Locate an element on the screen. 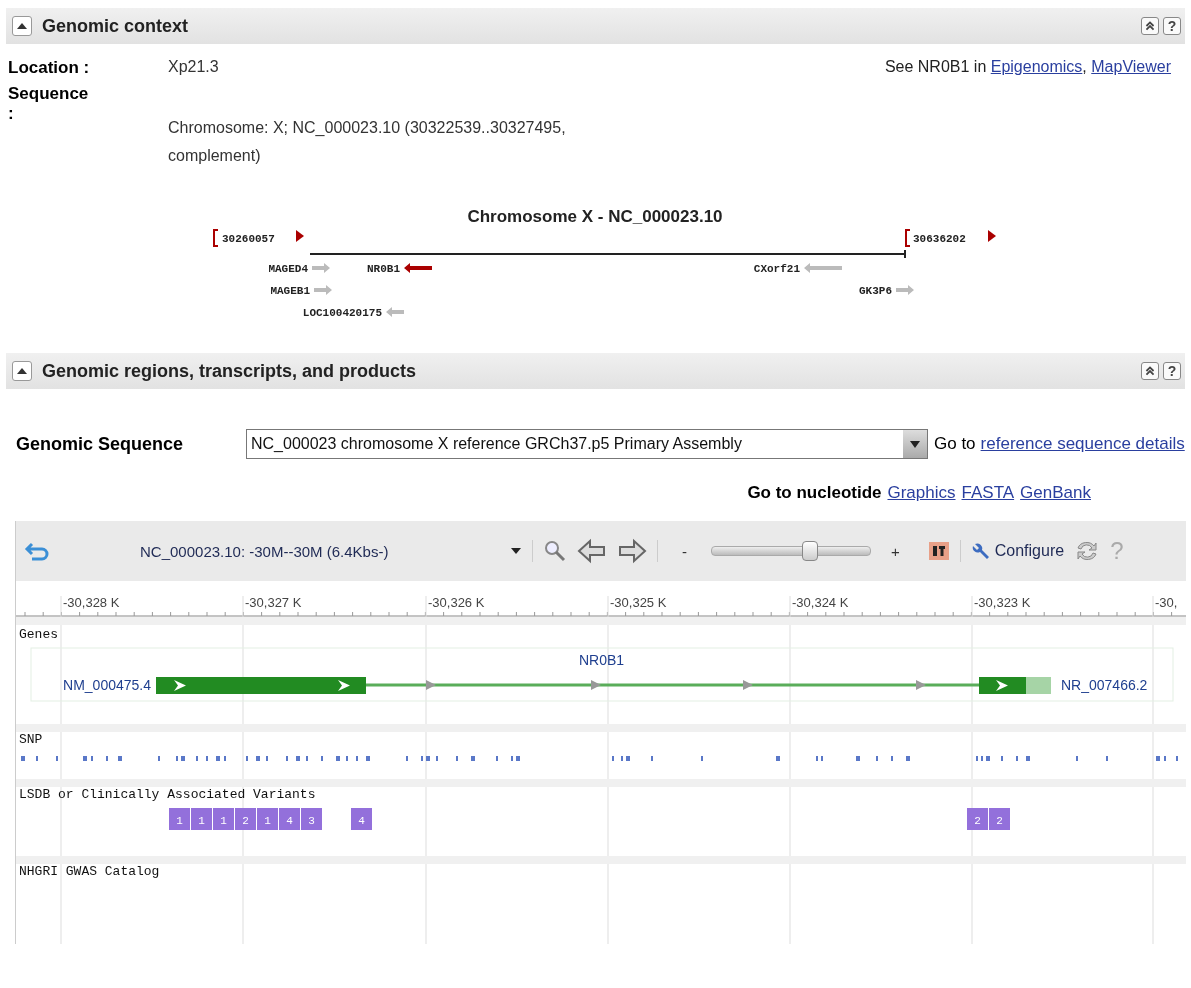 The height and width of the screenshot is (988, 1191). gene-label: CXorf21 is located at coordinates (776, 269).